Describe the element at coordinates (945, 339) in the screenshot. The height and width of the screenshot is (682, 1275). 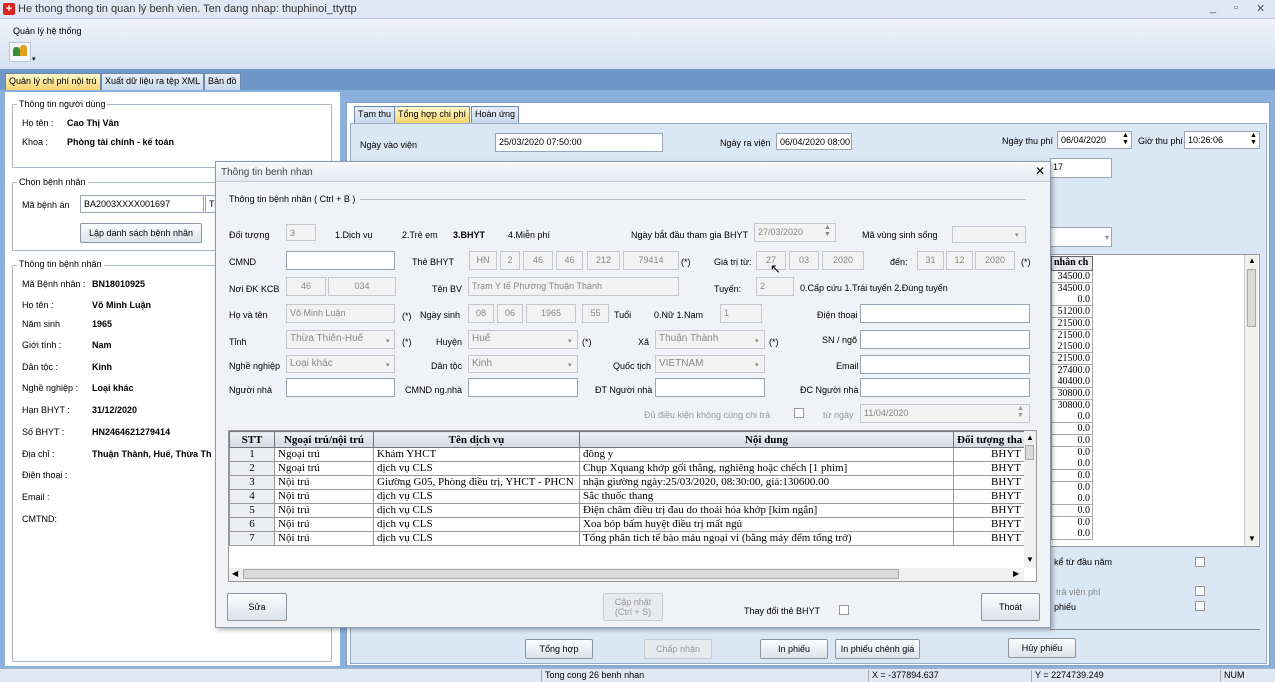
I see `street-field` at that location.